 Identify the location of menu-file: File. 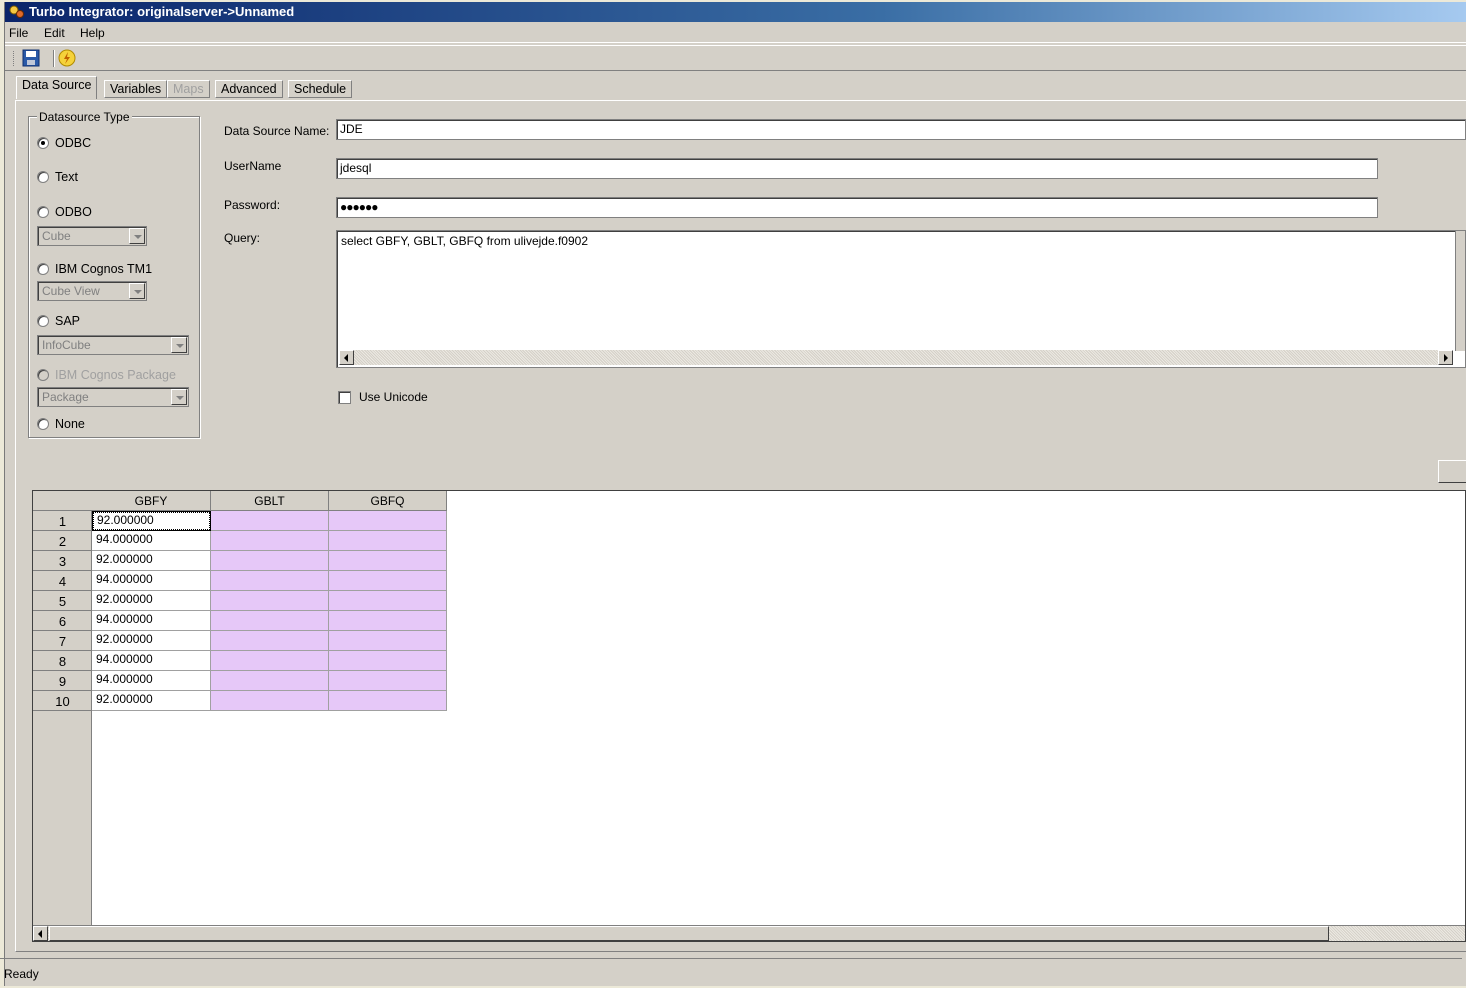
(18, 33).